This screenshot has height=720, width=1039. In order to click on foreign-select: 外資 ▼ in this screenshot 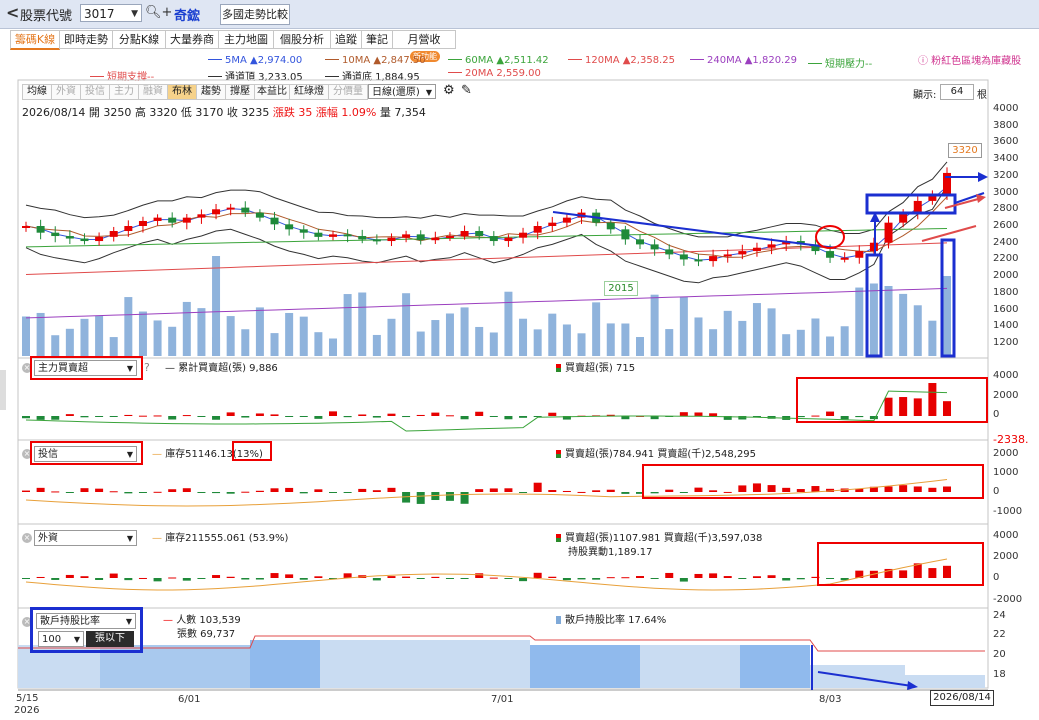, I will do `click(85, 538)`.